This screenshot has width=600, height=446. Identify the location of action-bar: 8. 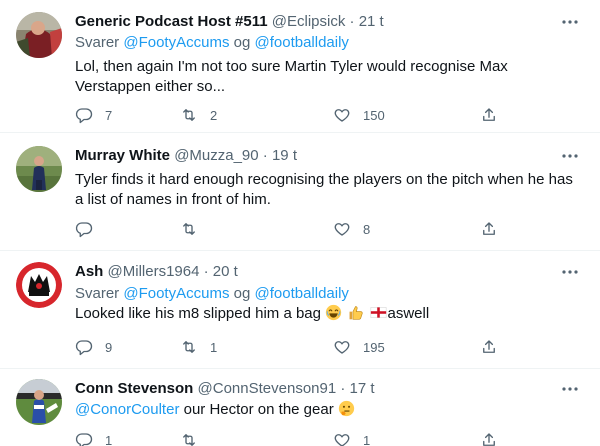
(287, 229).